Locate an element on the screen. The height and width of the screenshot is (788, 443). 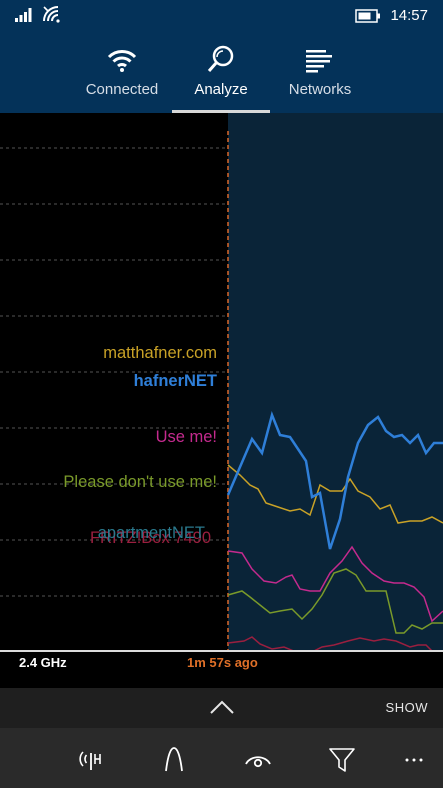
channel-curve-button is located at coordinates (174, 759).